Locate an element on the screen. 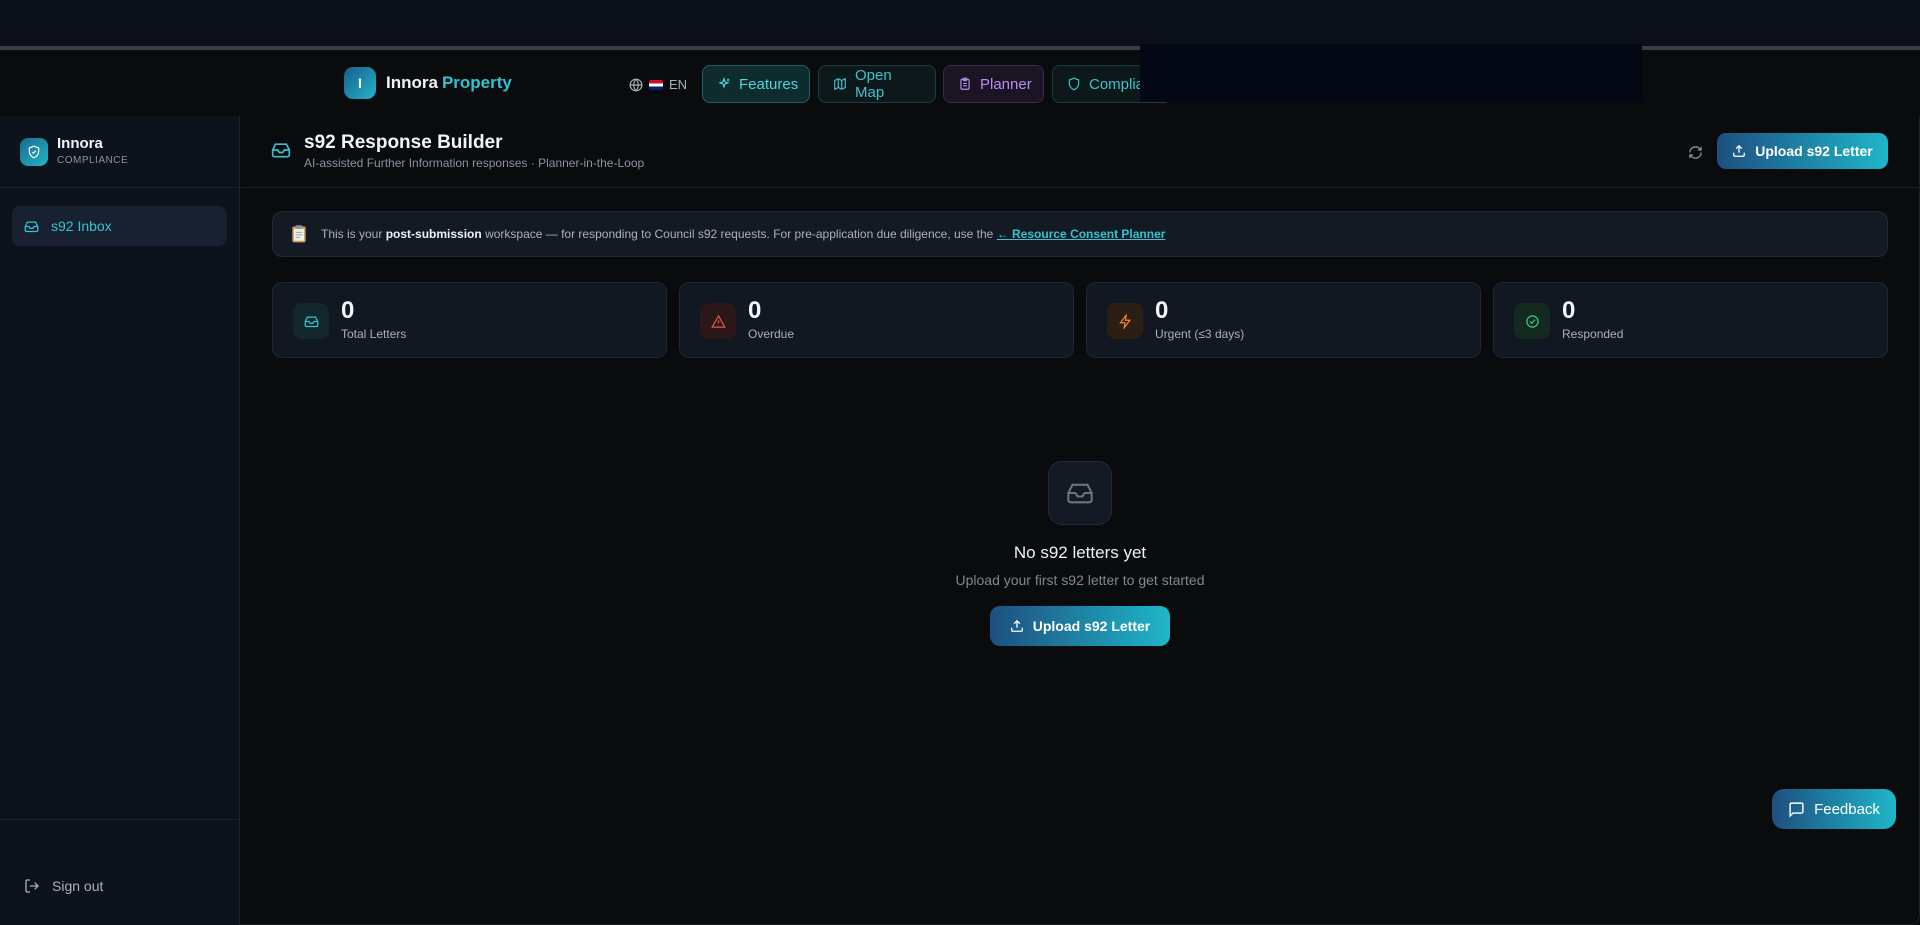 The width and height of the screenshot is (1920, 925). stat-label: Overdue is located at coordinates (771, 334).